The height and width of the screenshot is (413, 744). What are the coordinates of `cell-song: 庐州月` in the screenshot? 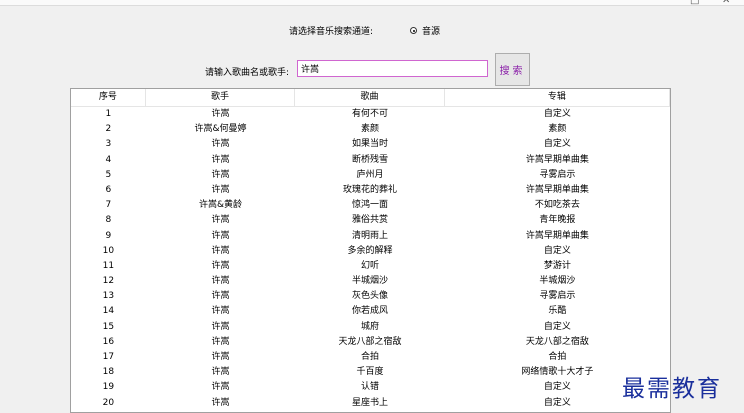 It's located at (370, 174).